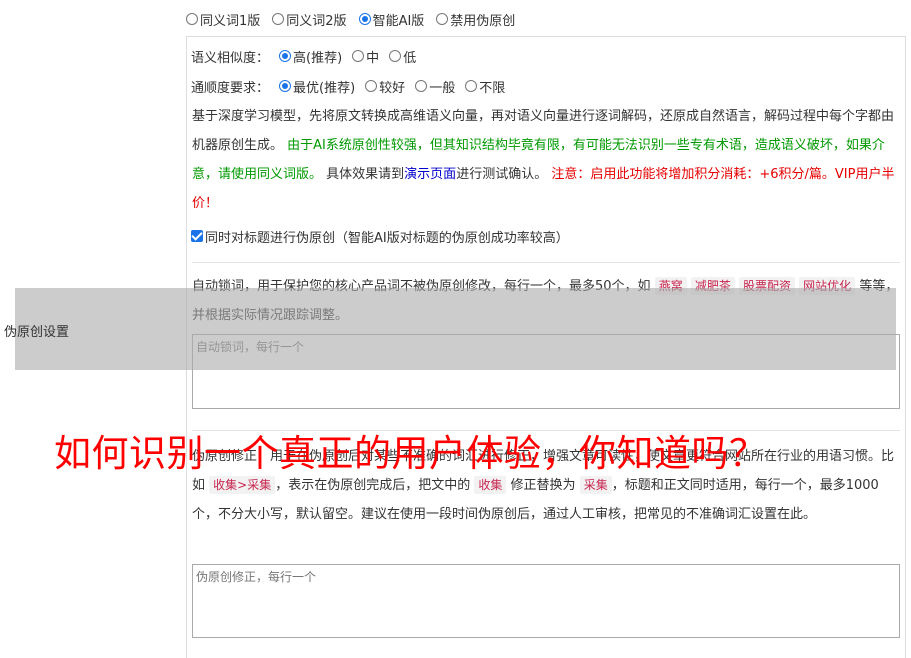 This screenshot has width=911, height=658. I want to click on fluency-option-any: 不限, so click(485, 86).